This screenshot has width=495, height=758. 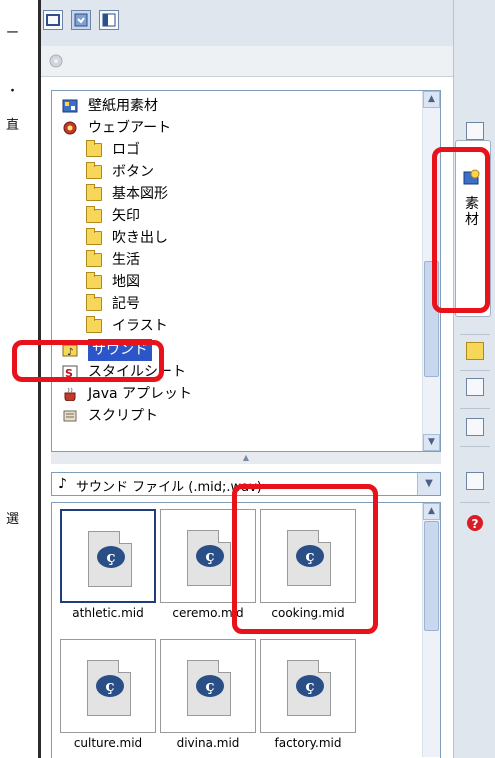 I want to click on highlight-sound-item, so click(x=88, y=361).